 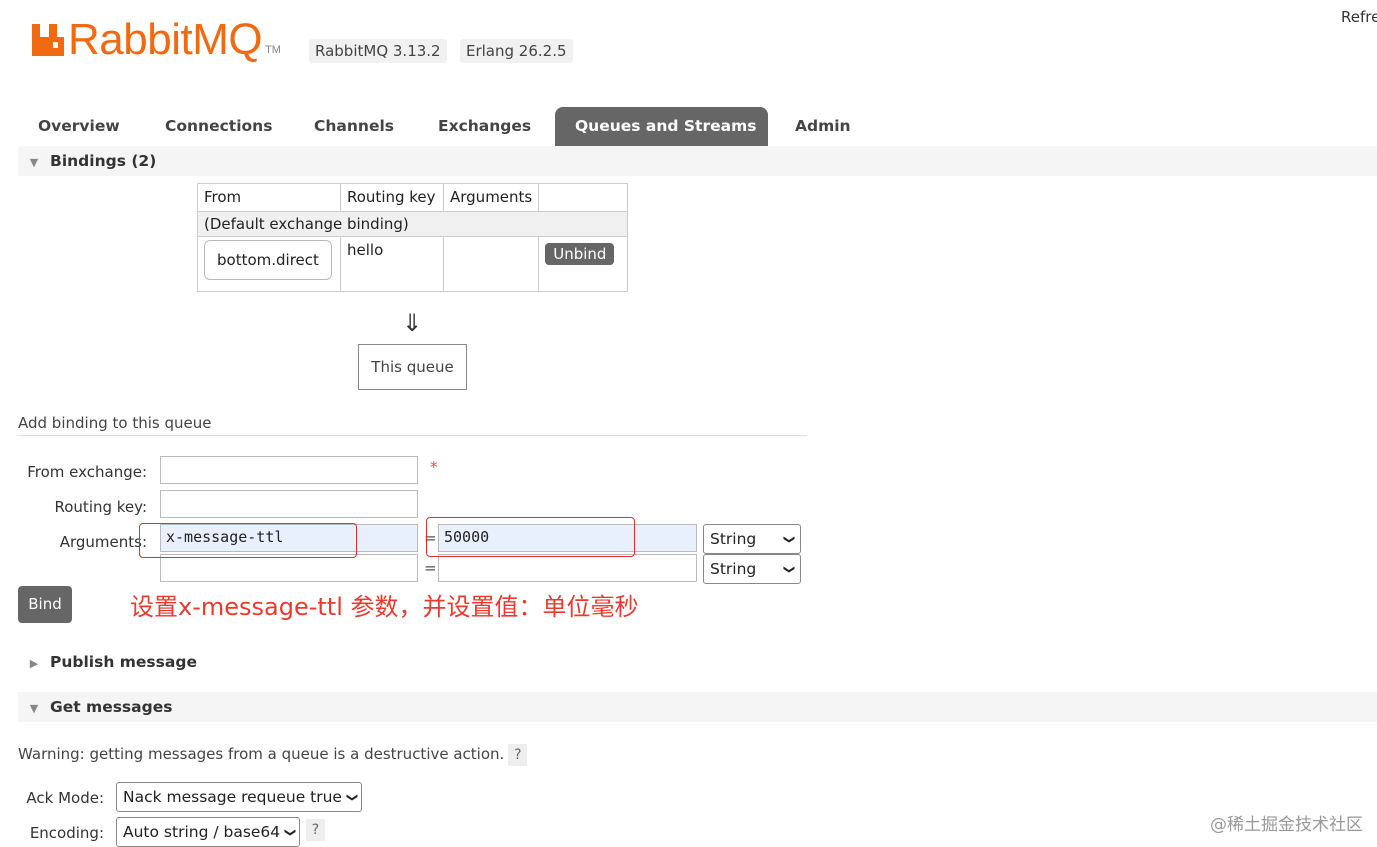 What do you see at coordinates (491, 197) in the screenshot?
I see `col-arguments: Arguments` at bounding box center [491, 197].